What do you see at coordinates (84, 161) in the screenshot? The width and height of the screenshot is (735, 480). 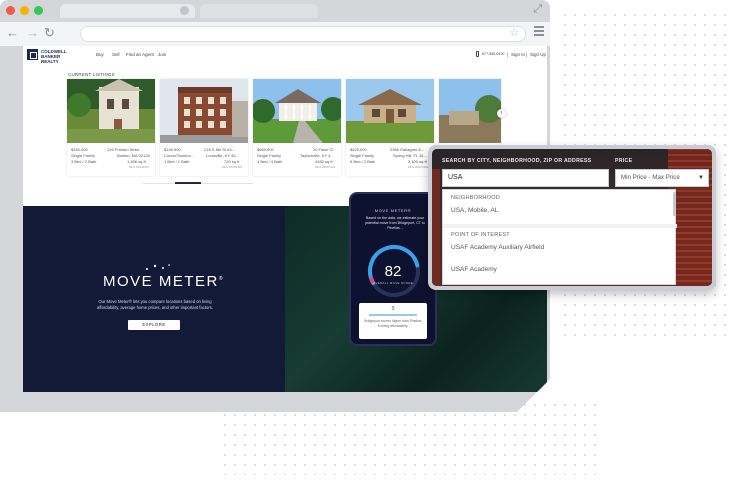 I see `listing-beds: 3 Bed / 2 Bath` at bounding box center [84, 161].